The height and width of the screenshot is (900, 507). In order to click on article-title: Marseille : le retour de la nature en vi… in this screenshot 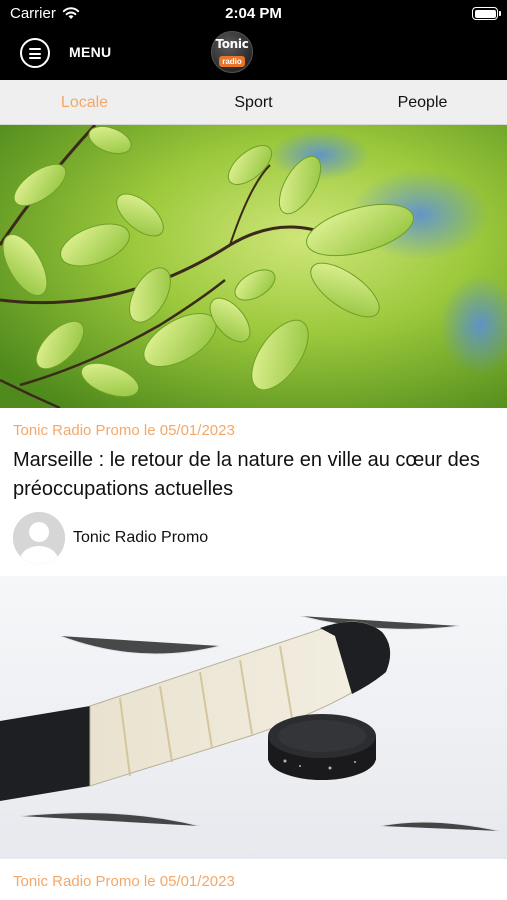, I will do `click(253, 475)`.